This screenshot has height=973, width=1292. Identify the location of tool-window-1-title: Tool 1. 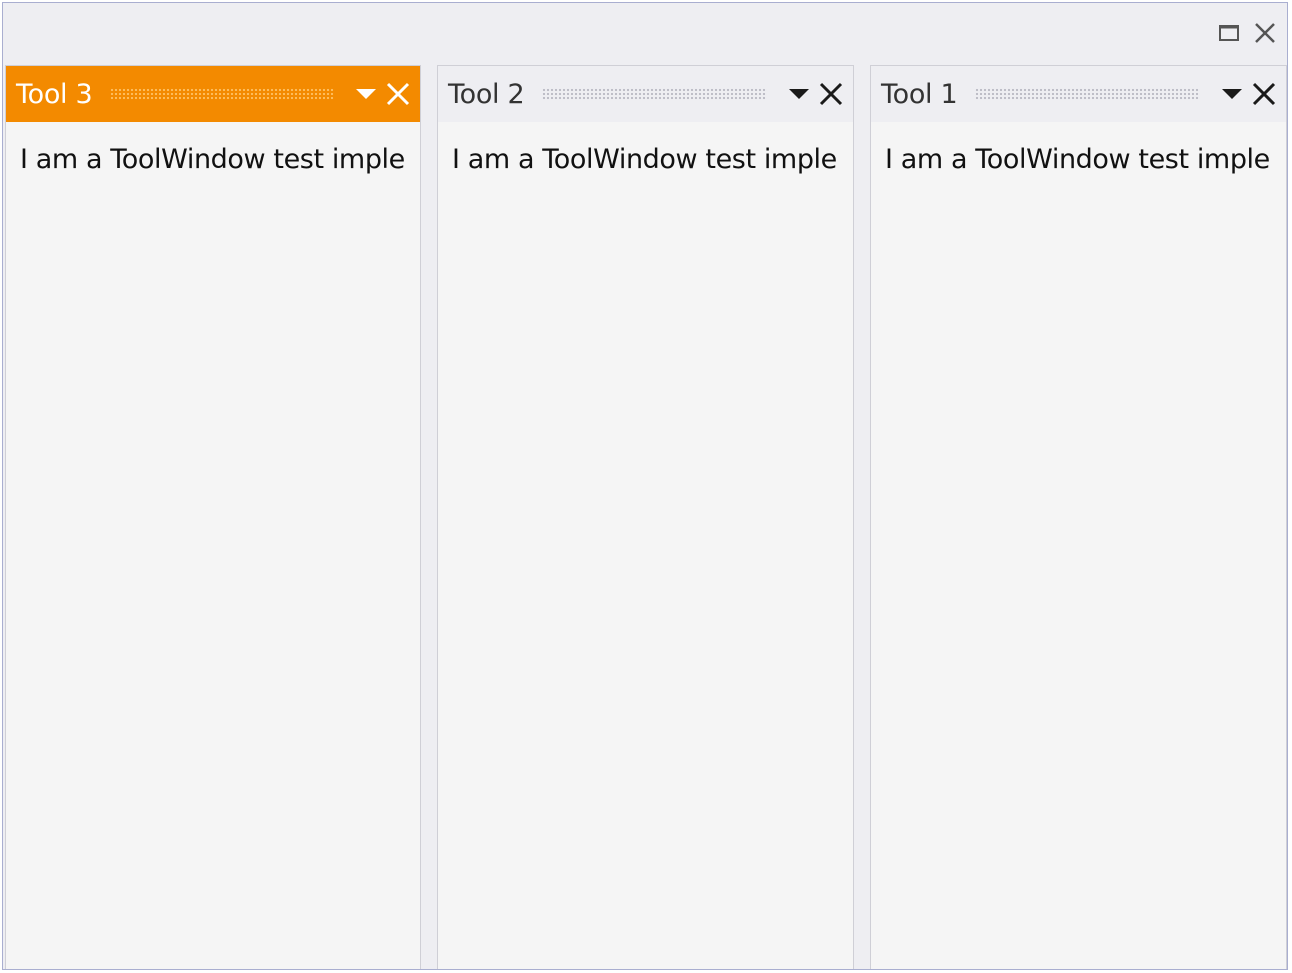
(919, 94).